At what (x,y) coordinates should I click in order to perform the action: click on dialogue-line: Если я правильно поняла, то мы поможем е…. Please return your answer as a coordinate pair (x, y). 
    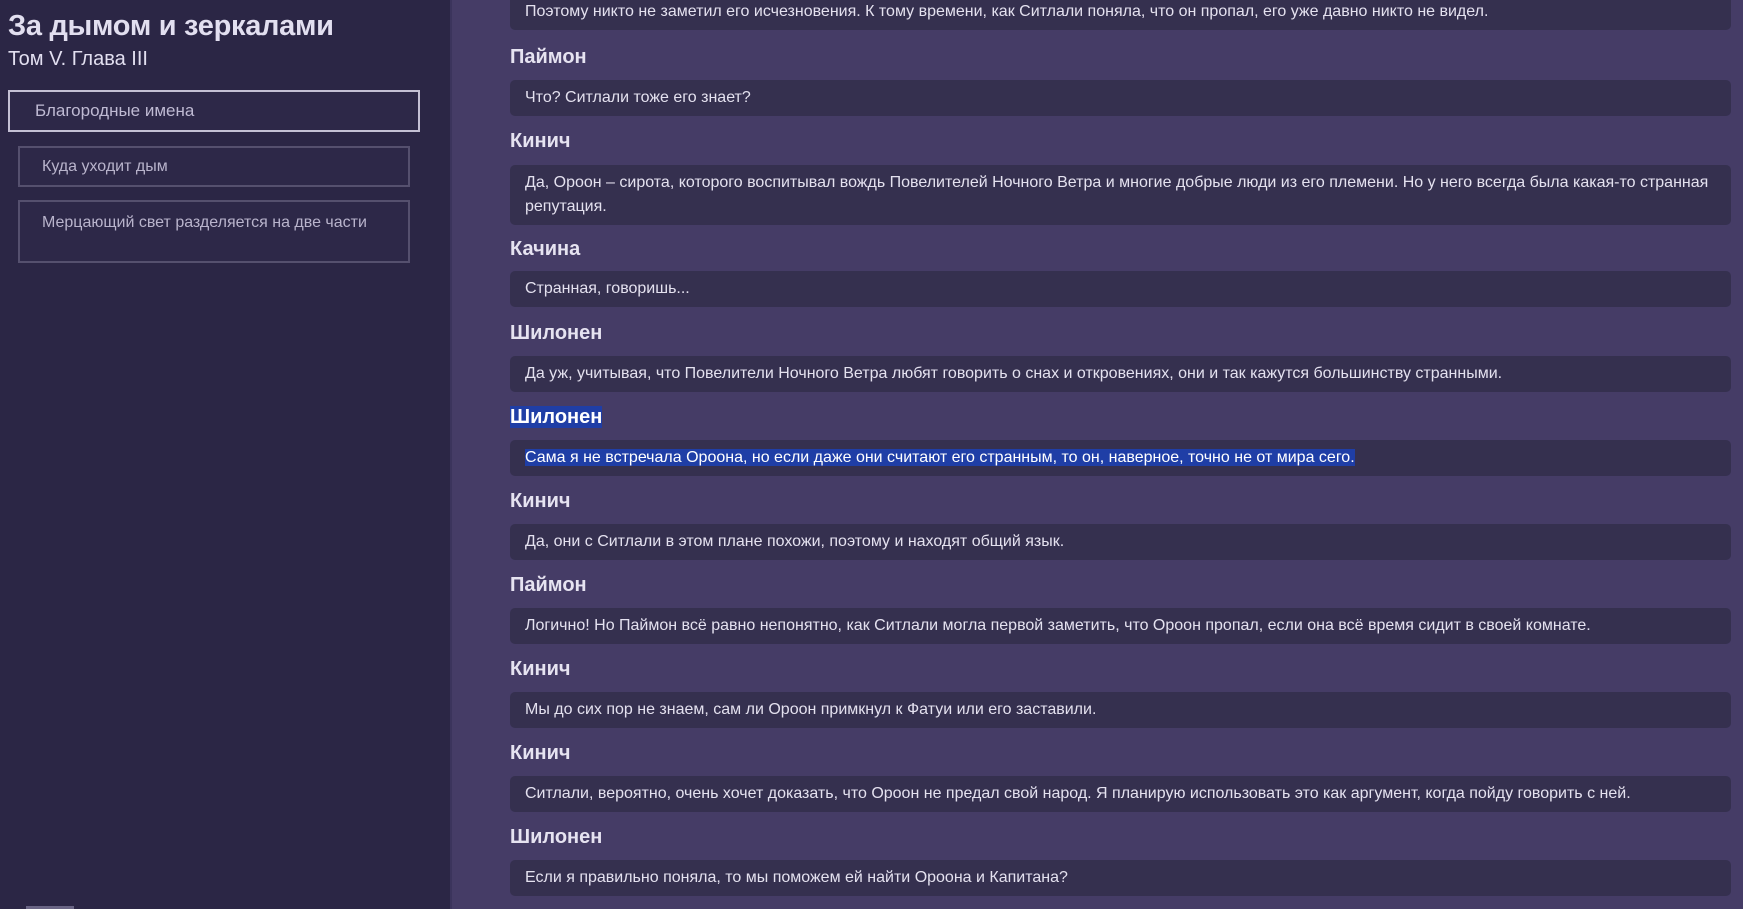
    Looking at the image, I should click on (1120, 878).